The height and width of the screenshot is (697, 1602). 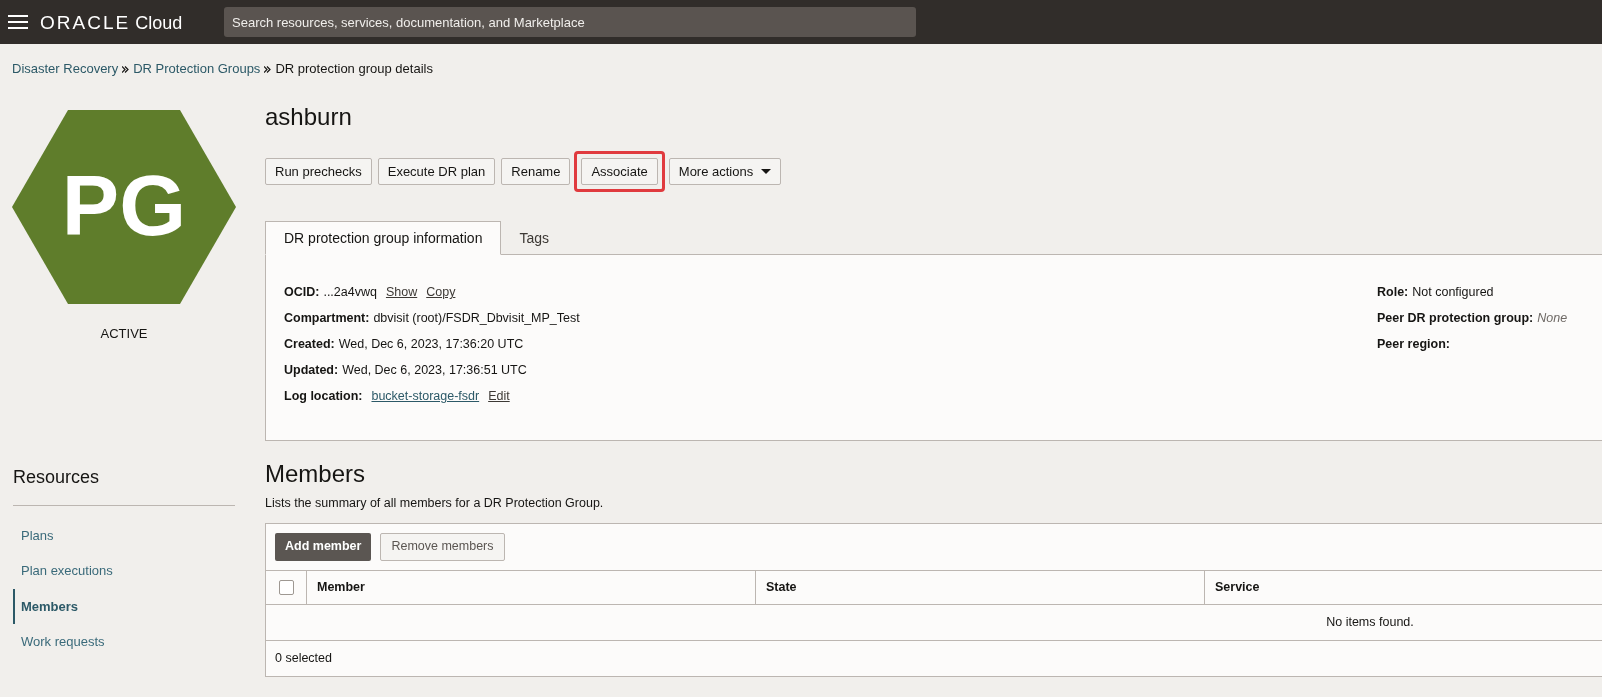 What do you see at coordinates (1455, 318) in the screenshot?
I see `info-label: Peer DR protection group:` at bounding box center [1455, 318].